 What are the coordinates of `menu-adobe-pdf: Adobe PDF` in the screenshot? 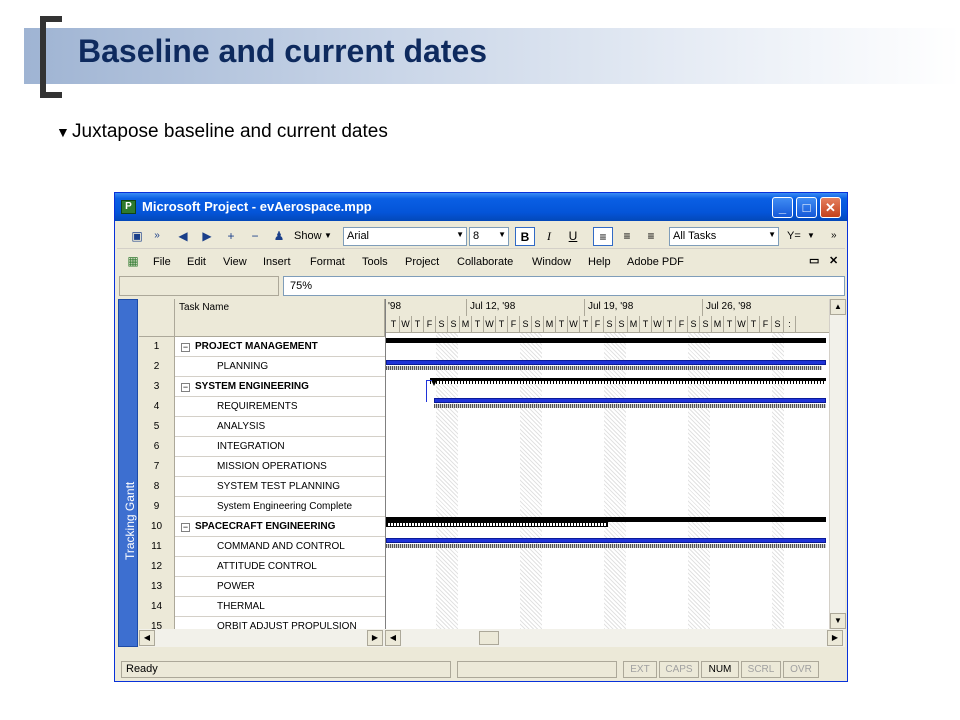 It's located at (655, 262).